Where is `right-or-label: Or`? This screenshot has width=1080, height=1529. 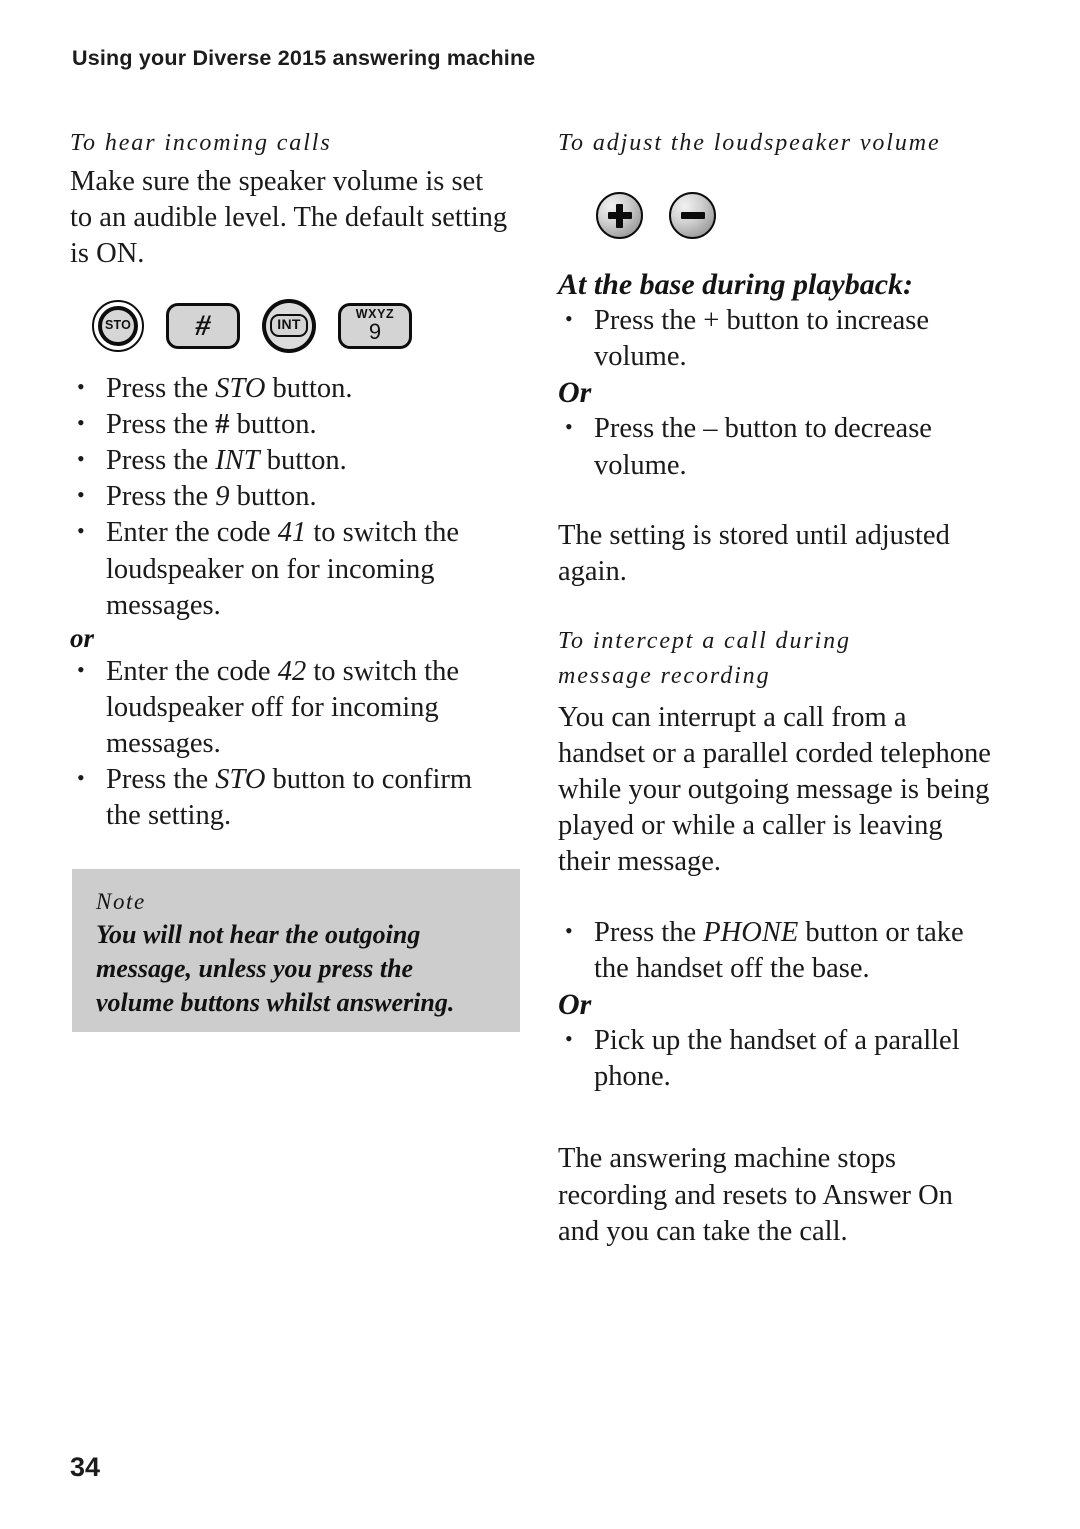
right-or-label: Or is located at coordinates (575, 393).